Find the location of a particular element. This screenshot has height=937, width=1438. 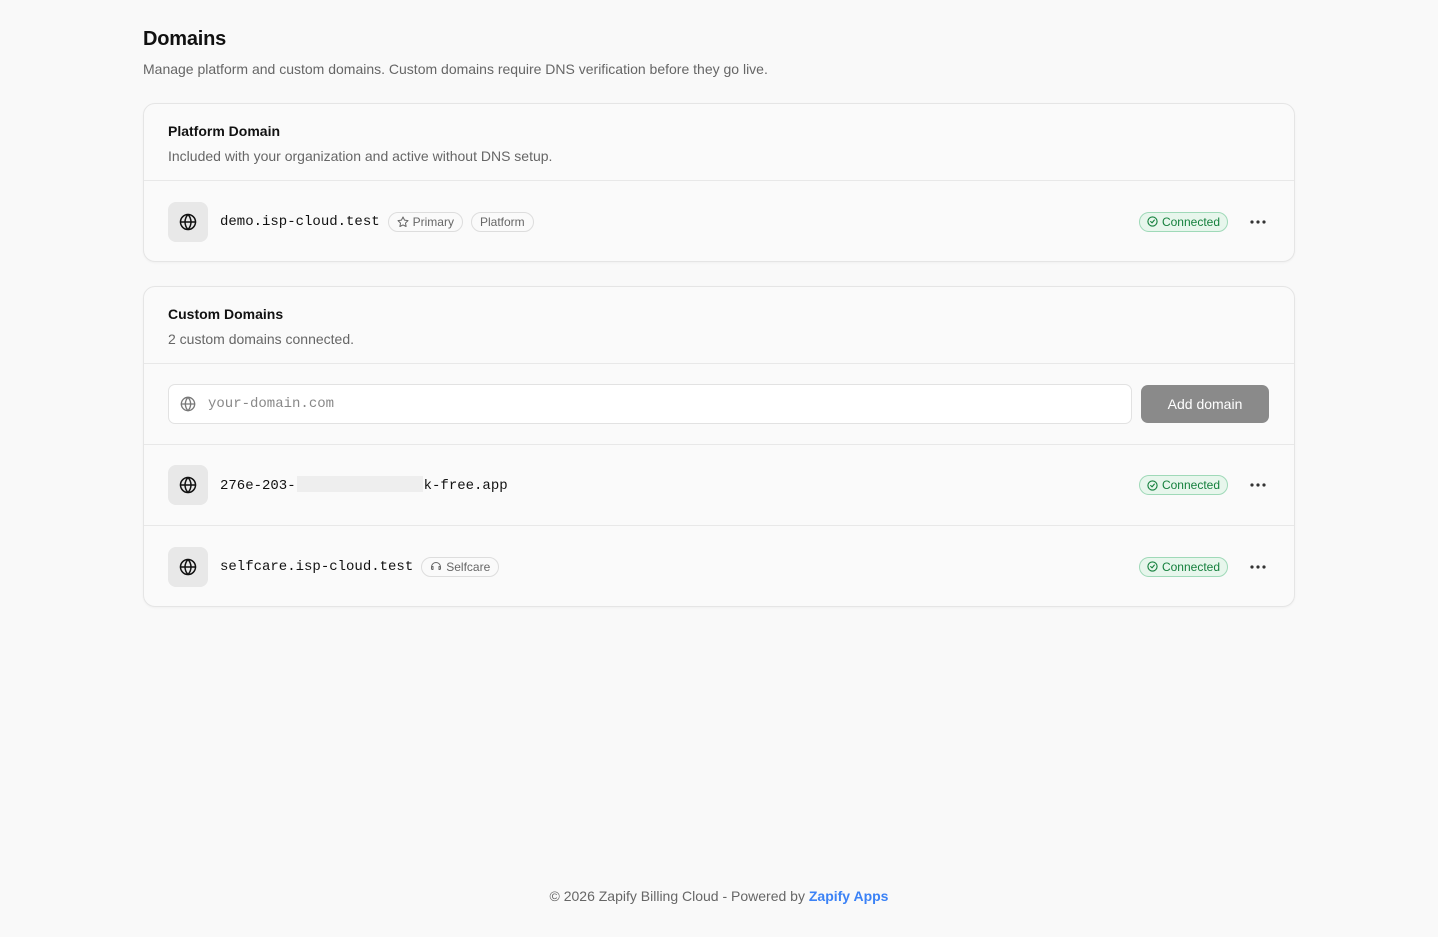

primary-badge-label: Primary is located at coordinates (433, 221).